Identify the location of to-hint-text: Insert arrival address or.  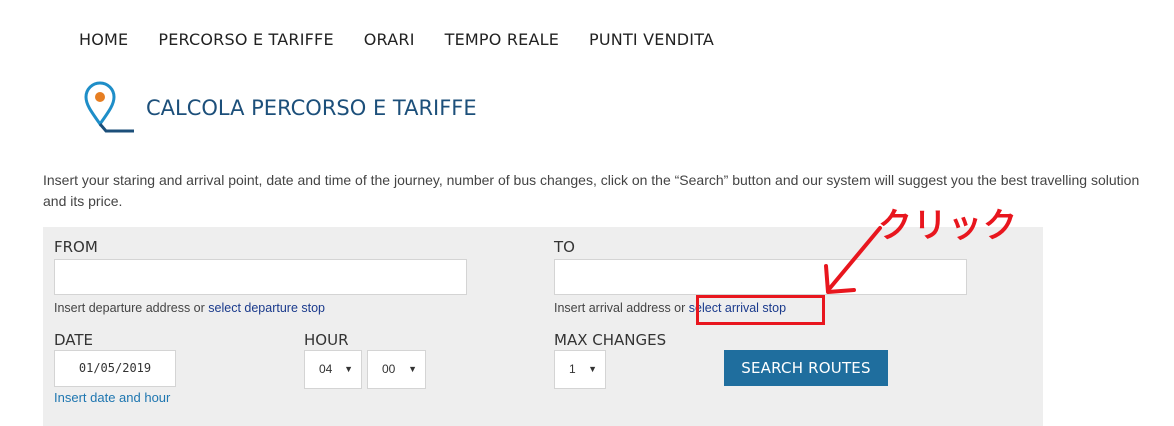
(620, 308).